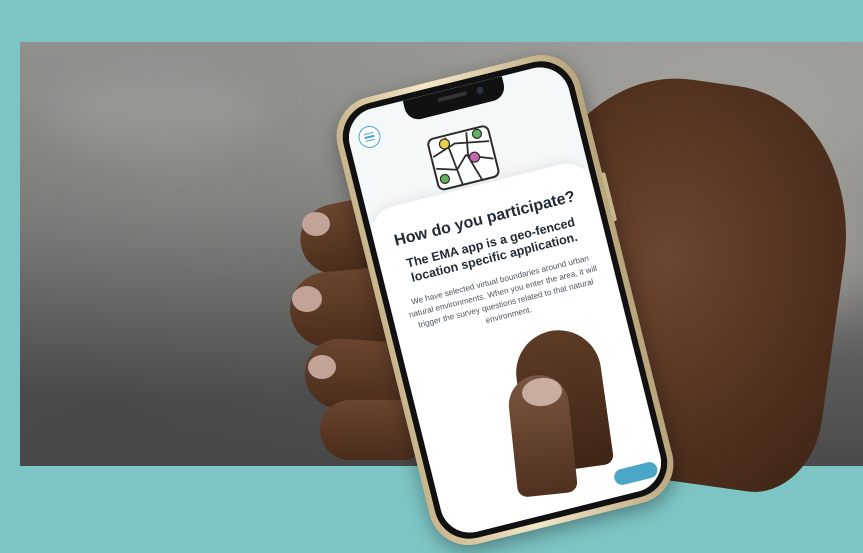 The image size is (863, 553). Describe the element at coordinates (452, 97) in the screenshot. I see `speaker` at that location.